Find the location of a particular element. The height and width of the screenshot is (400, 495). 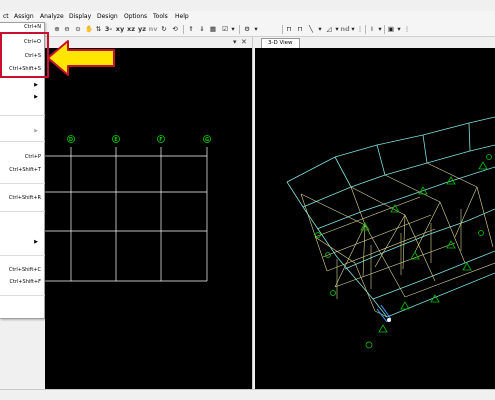

annotation-arrow-icon is located at coordinates (81, 58).